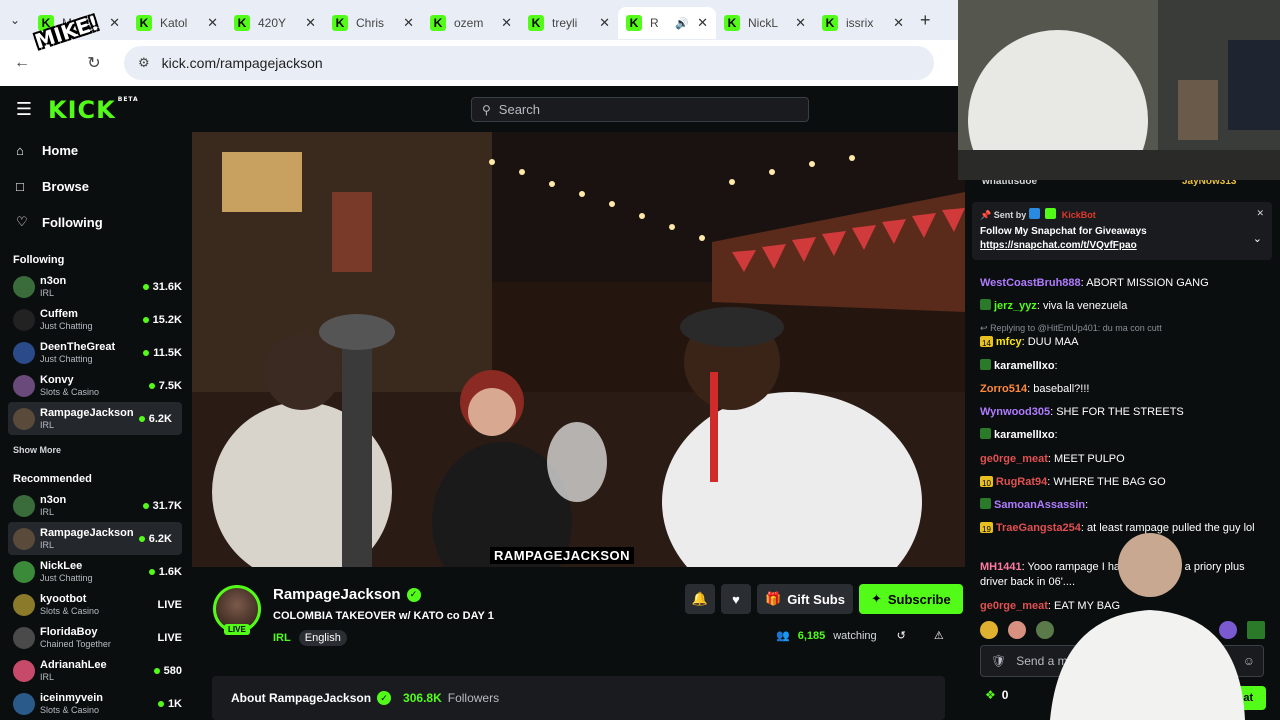 This screenshot has height=720, width=1280. Describe the element at coordinates (1125, 366) in the screenshot. I see `chat-message: karamellIxo:` at that location.